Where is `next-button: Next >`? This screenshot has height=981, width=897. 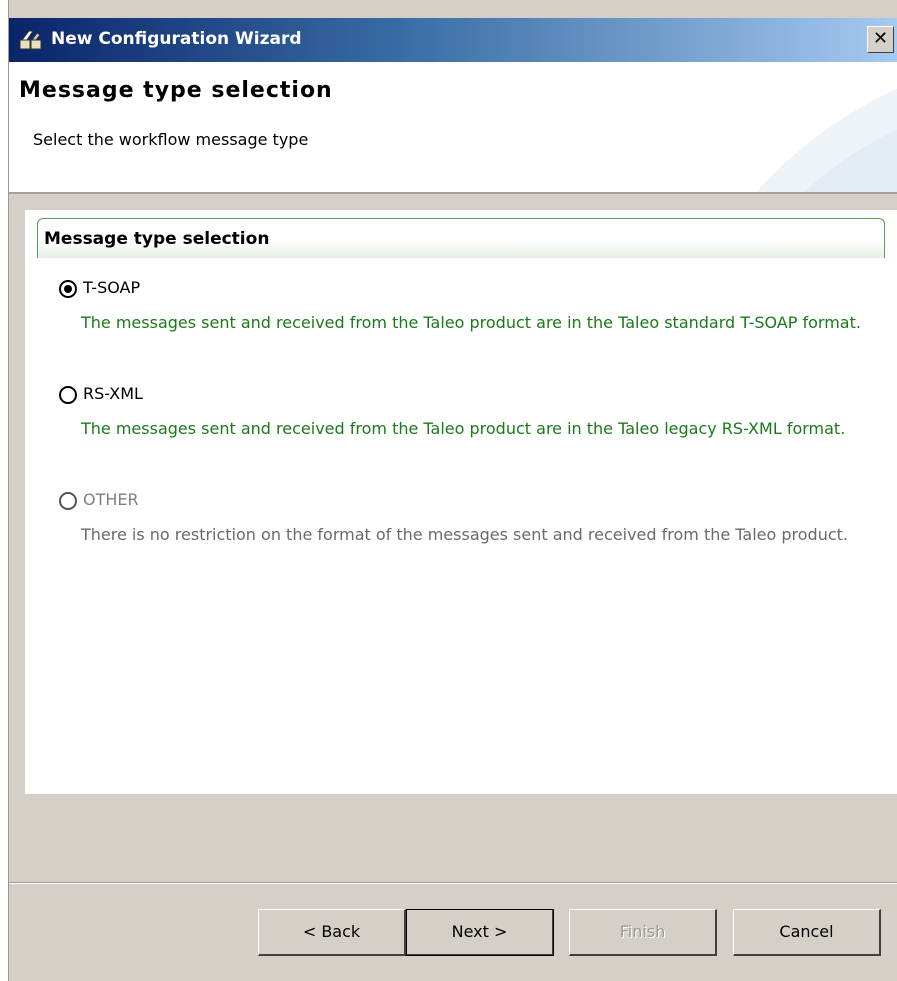 next-button: Next > is located at coordinates (480, 932).